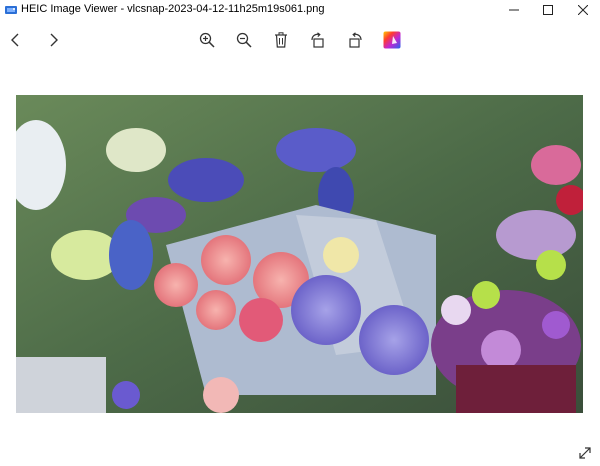  I want to click on maximize-icon, so click(548, 10).